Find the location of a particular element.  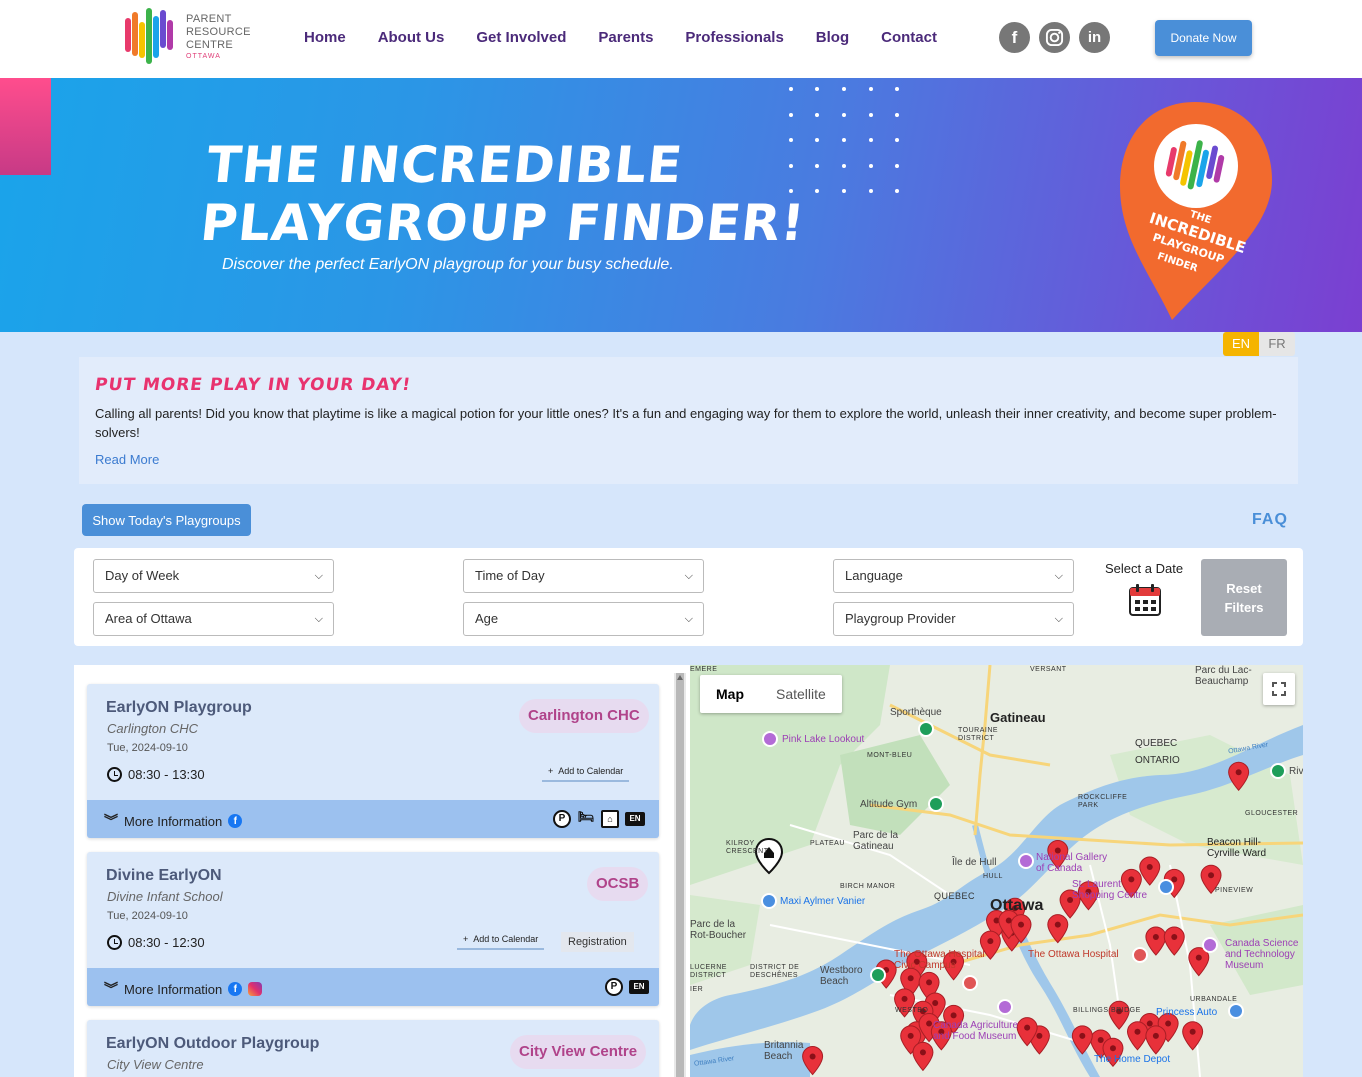

logo-line-1: PARENT is located at coordinates (209, 19).